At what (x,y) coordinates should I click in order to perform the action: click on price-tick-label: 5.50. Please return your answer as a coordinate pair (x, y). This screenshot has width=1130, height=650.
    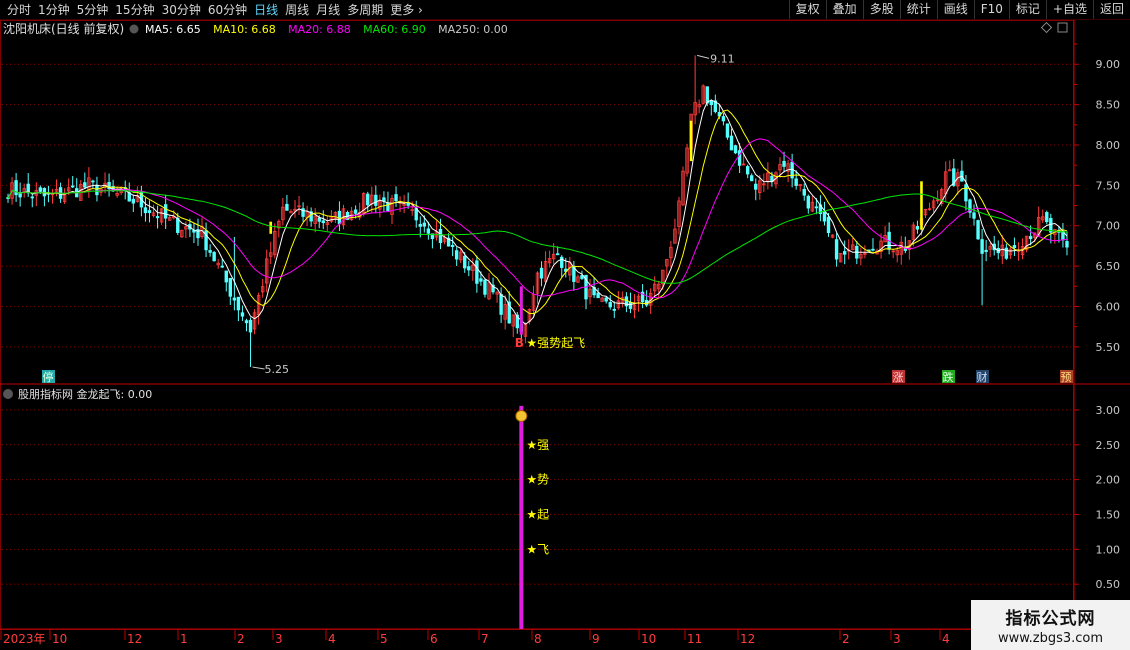
    Looking at the image, I should click on (1108, 347).